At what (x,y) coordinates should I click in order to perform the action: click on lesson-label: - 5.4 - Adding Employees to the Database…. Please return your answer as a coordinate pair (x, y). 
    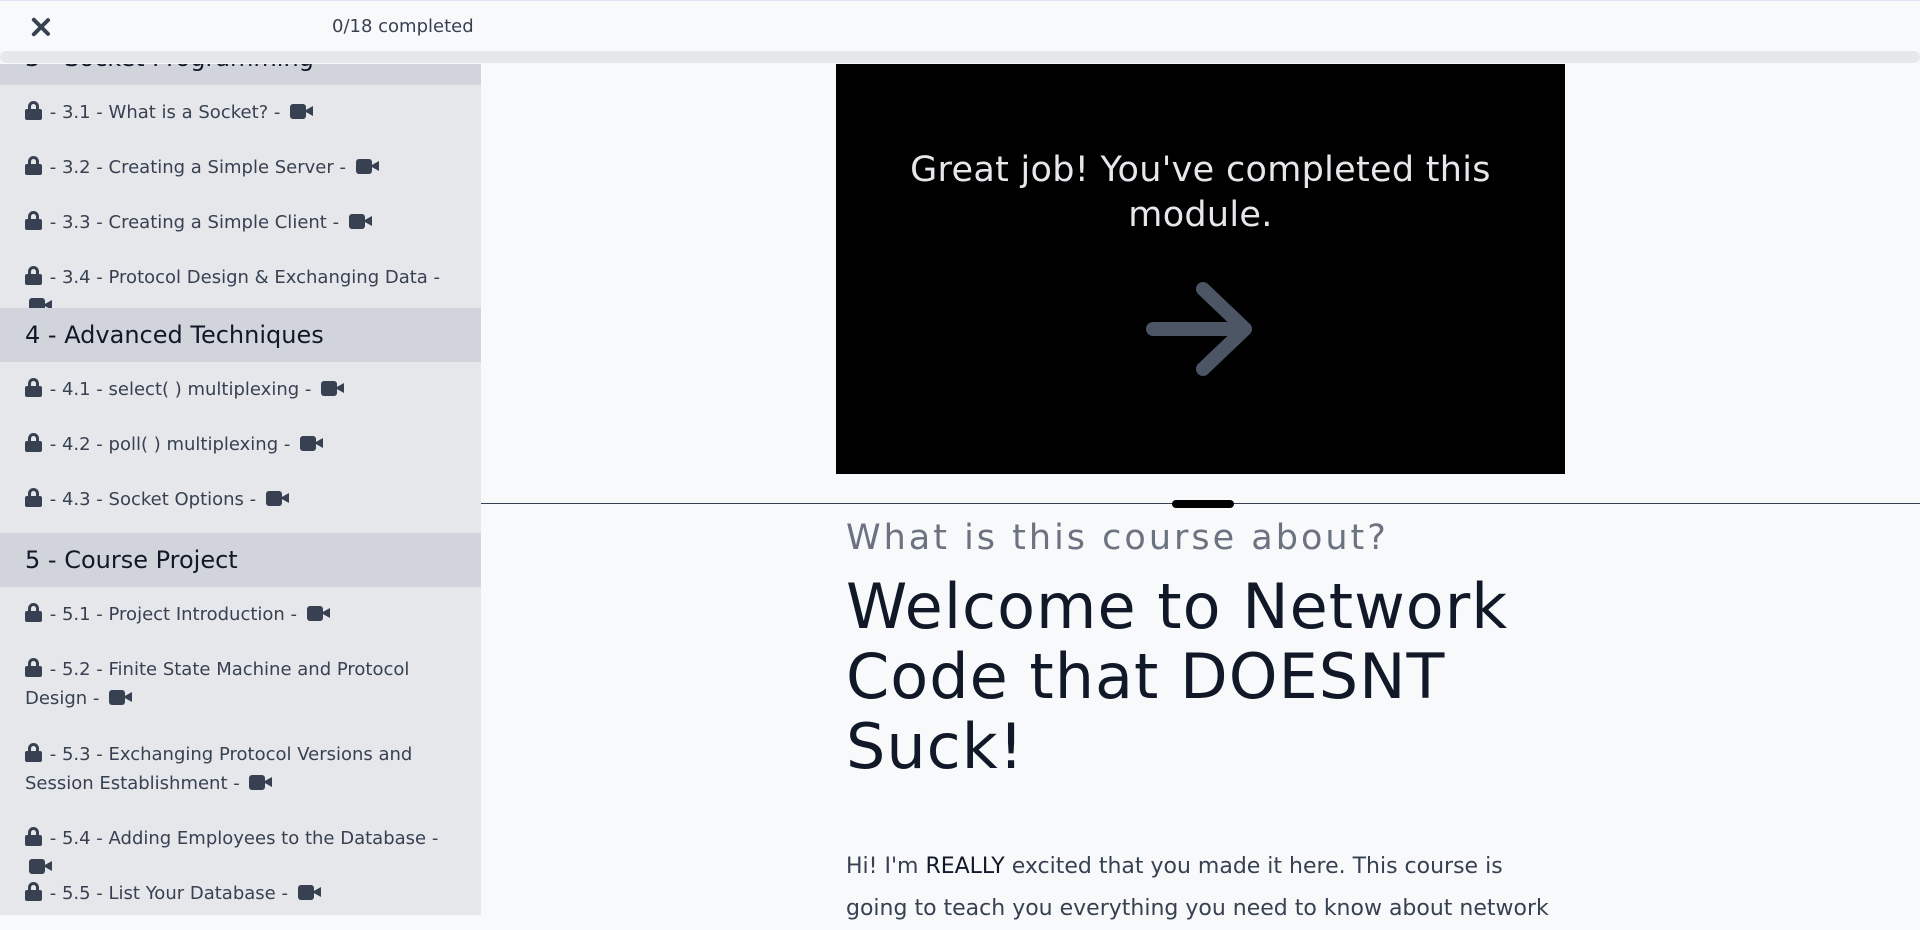
    Looking at the image, I should click on (244, 838).